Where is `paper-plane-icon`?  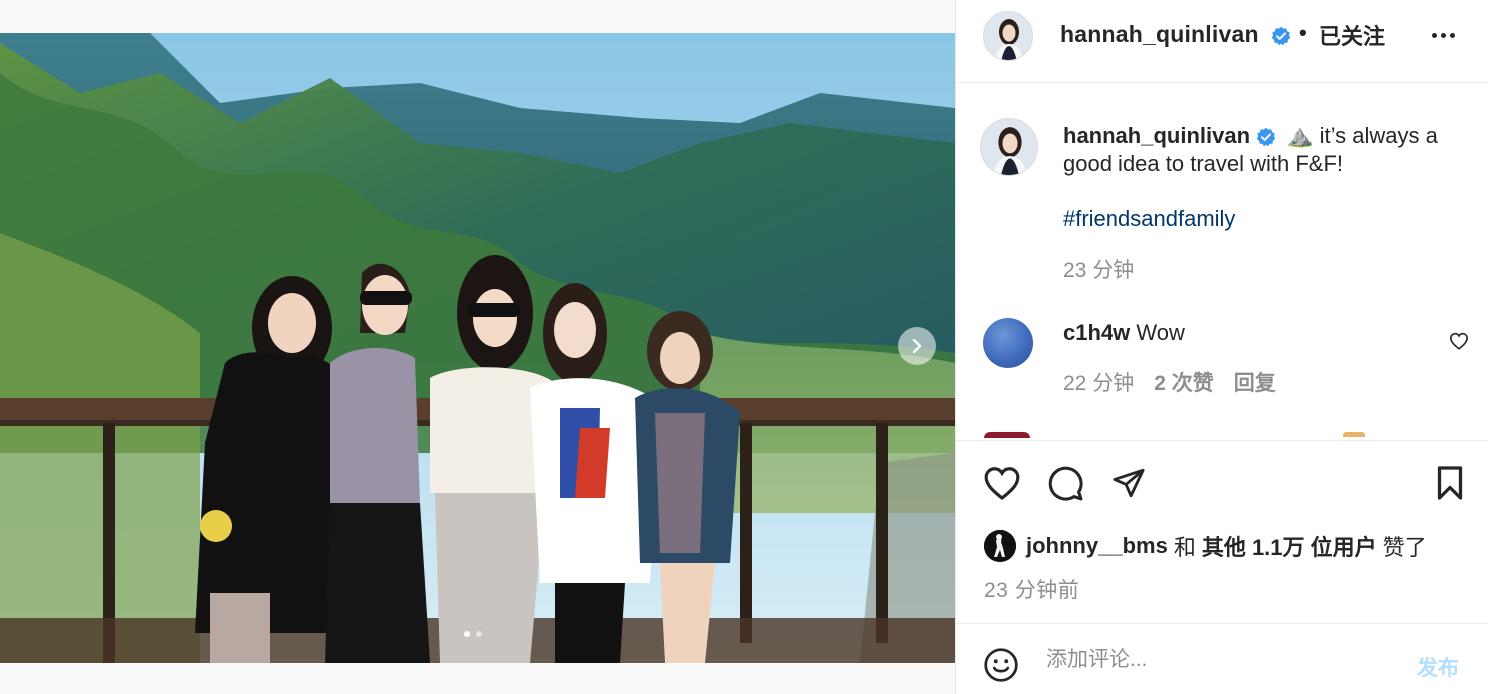
paper-plane-icon is located at coordinates (1129, 483).